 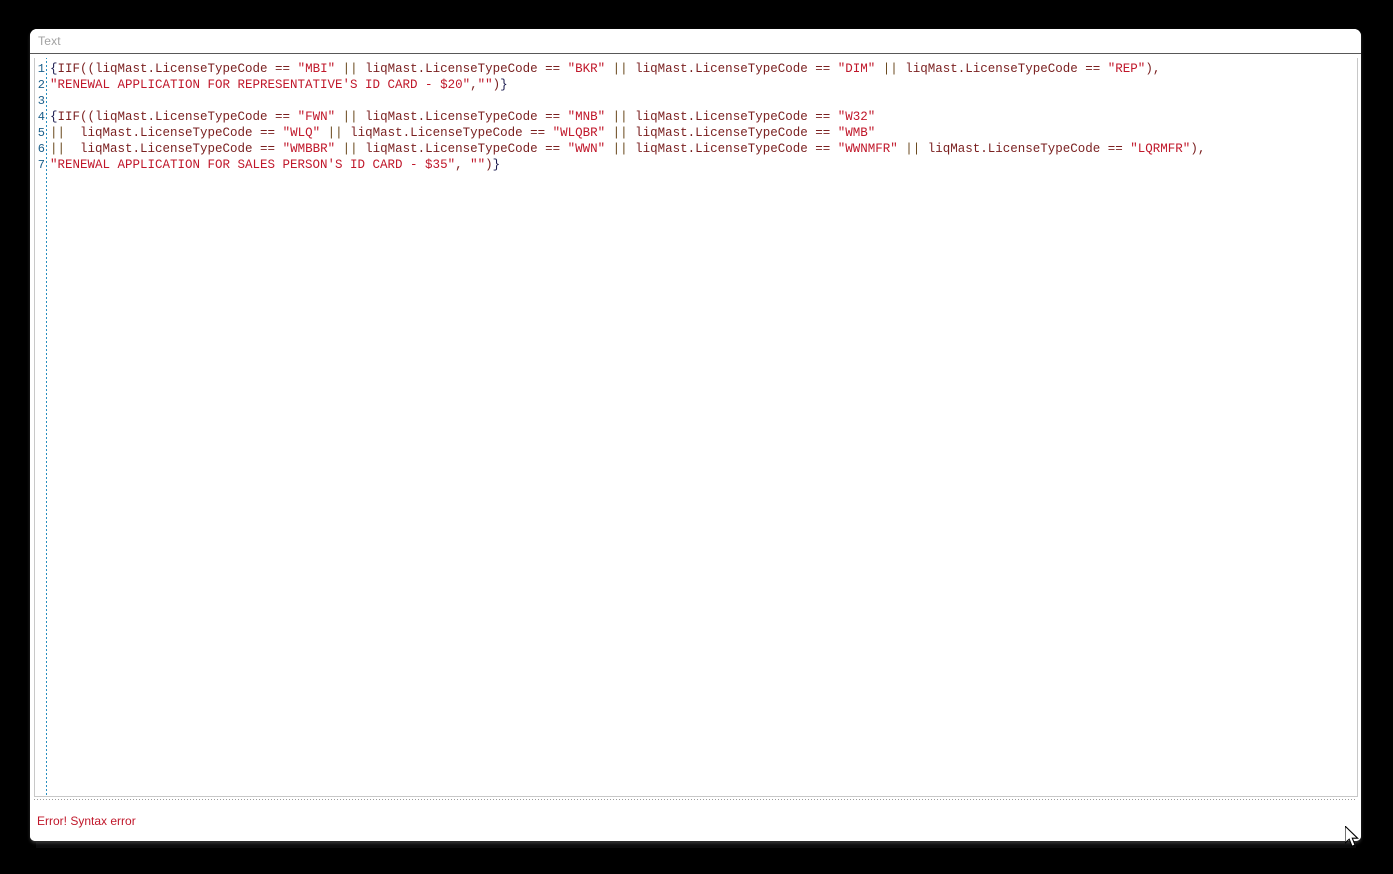 I want to click on code-token: "WMB", so click(x=856, y=133).